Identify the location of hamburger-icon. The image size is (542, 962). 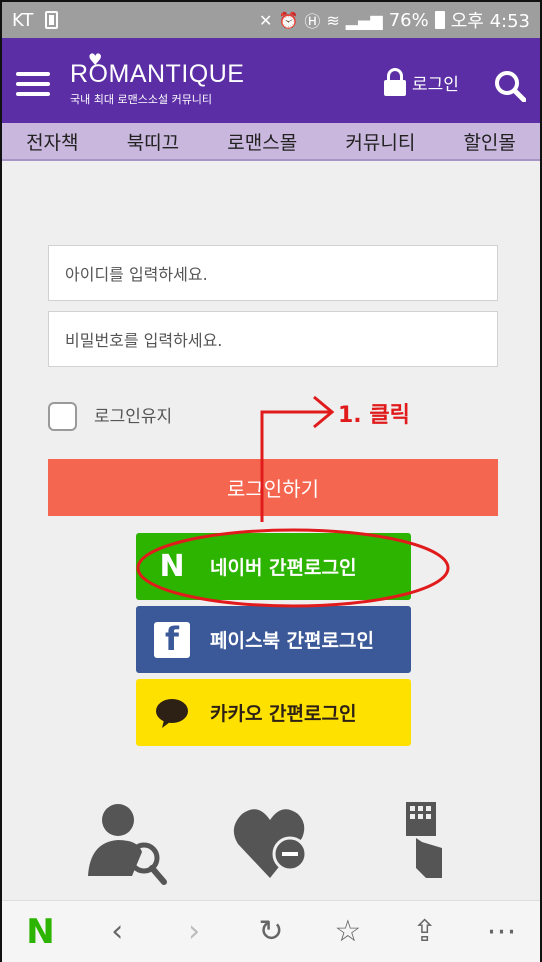
(33, 87).